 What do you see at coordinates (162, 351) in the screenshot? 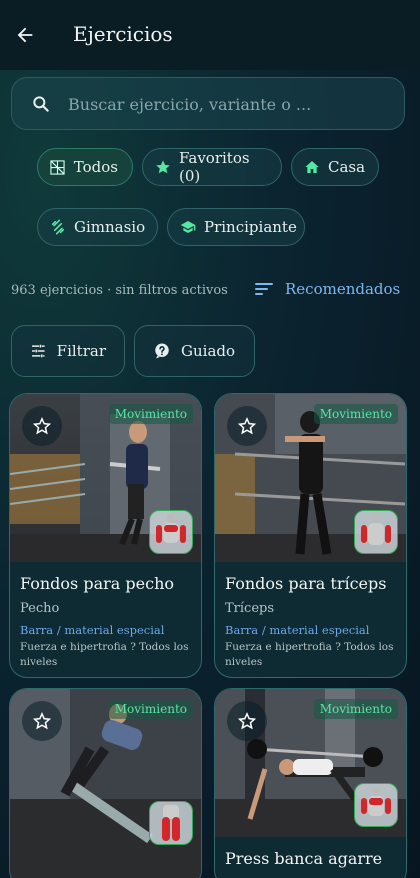
I see `help-icon` at bounding box center [162, 351].